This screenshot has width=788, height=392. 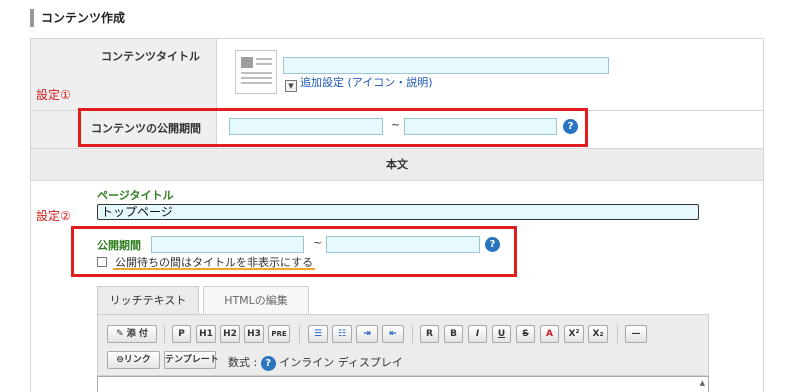 What do you see at coordinates (181, 334) in the screenshot?
I see `paragraph-button: P` at bounding box center [181, 334].